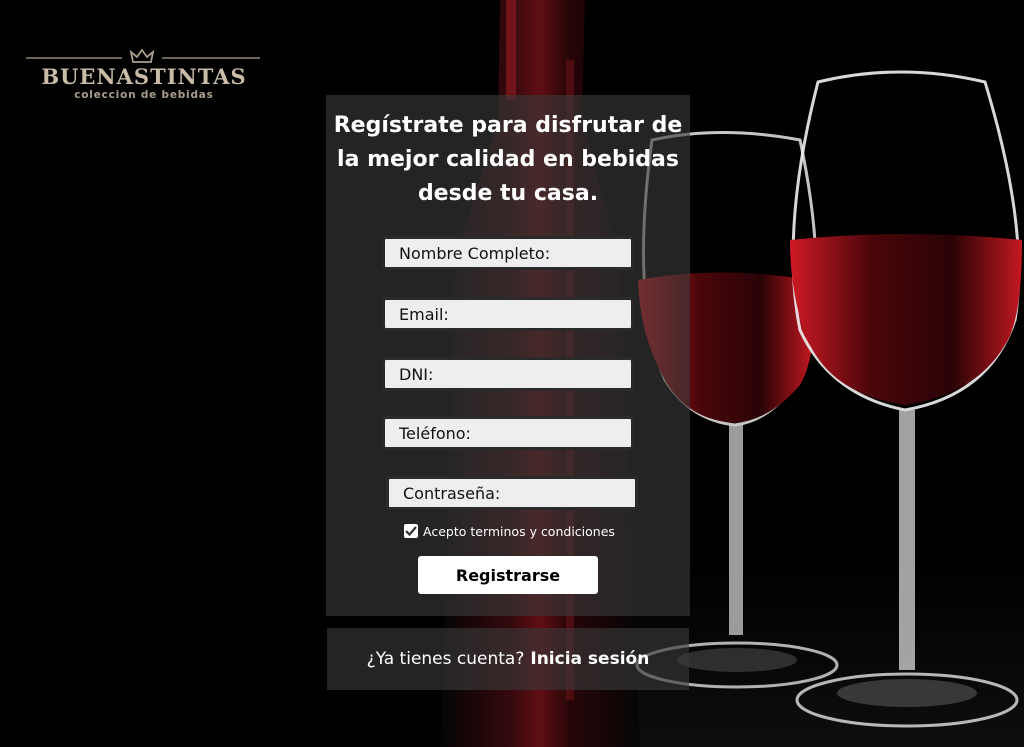 The image size is (1024, 747). I want to click on brand-logo: BUENASTINTAS coleccion de bebidas, so click(144, 76).